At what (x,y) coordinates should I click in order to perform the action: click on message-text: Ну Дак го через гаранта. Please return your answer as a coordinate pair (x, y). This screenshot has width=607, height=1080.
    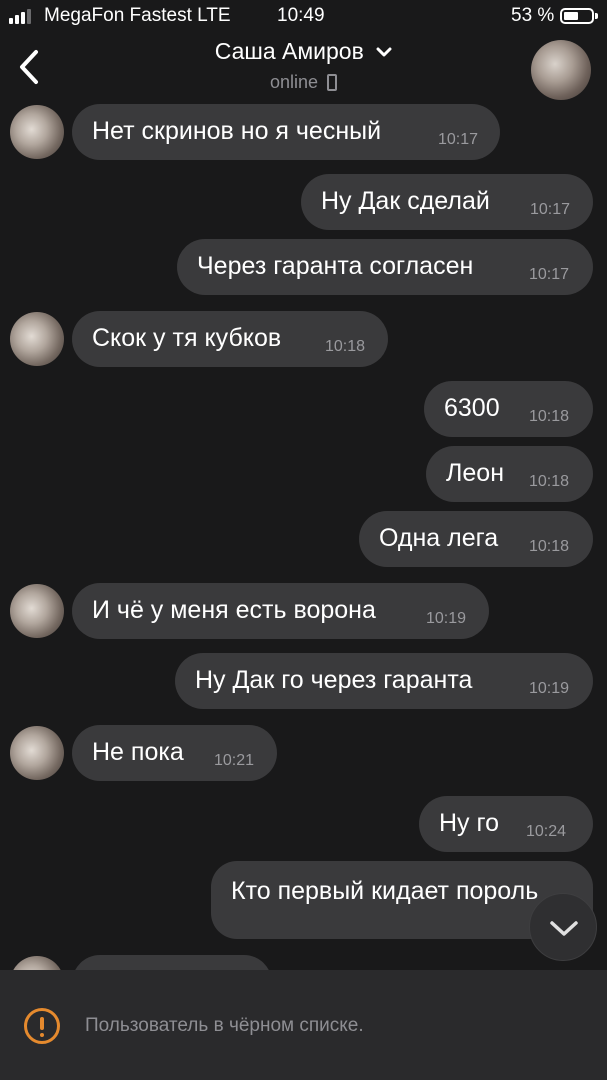
    Looking at the image, I should click on (334, 680).